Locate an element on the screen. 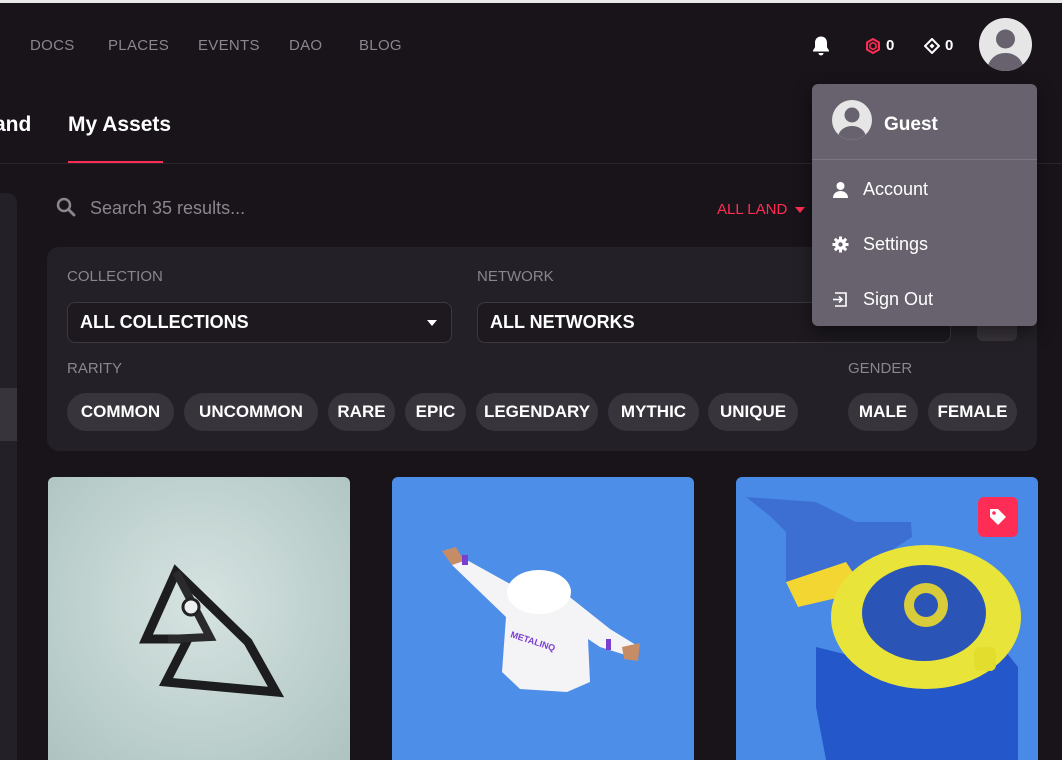 The height and width of the screenshot is (760, 1062). collection-label: COLLECTION is located at coordinates (115, 276).